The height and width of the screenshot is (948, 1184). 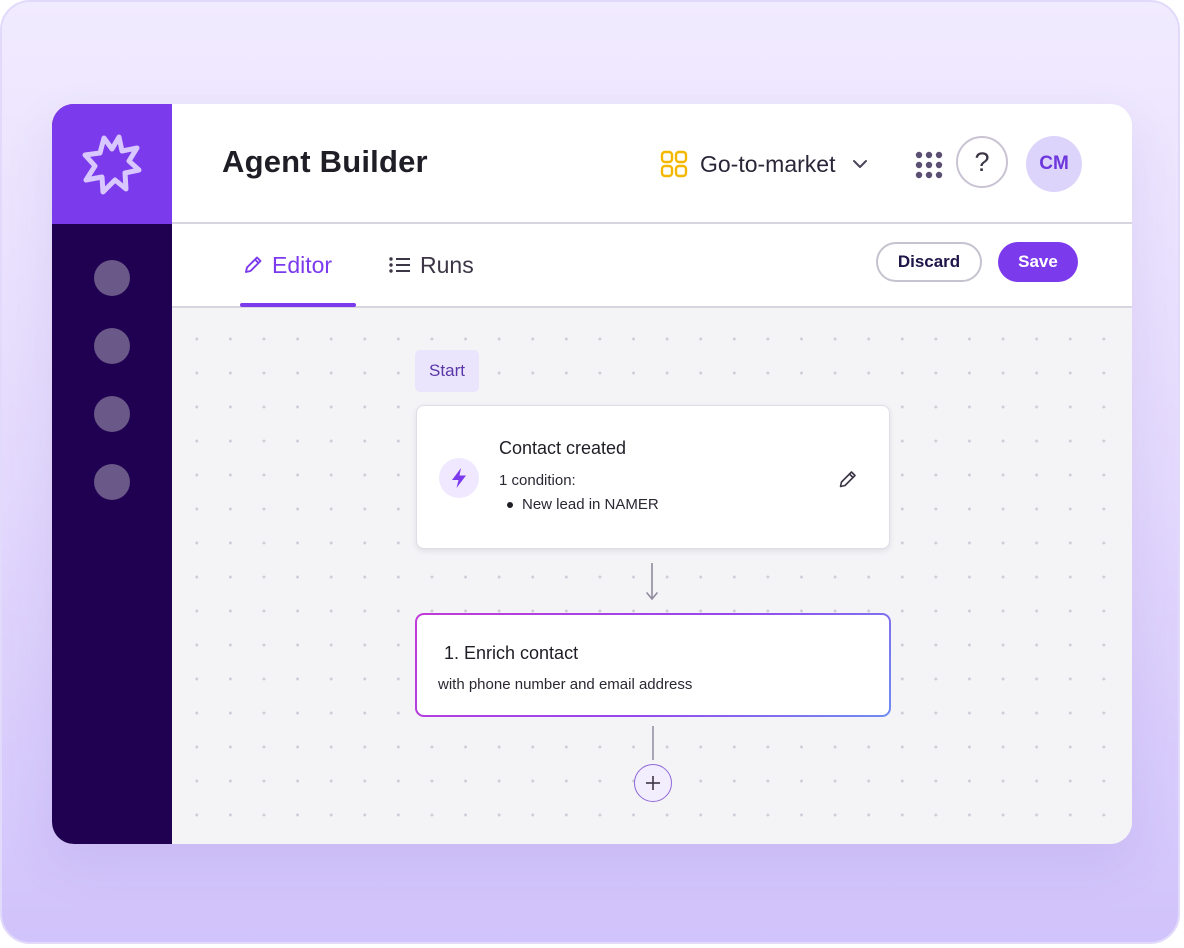 I want to click on connector-arrow-icon, so click(x=652, y=582).